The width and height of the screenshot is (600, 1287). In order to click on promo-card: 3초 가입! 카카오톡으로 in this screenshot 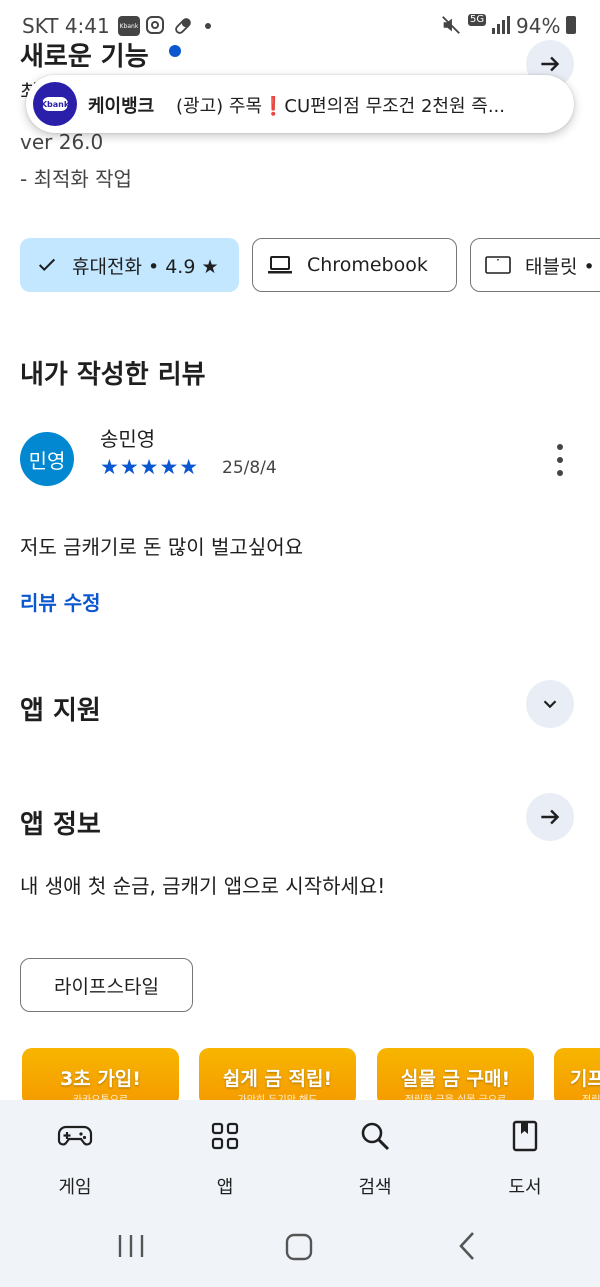, I will do `click(100, 1077)`.